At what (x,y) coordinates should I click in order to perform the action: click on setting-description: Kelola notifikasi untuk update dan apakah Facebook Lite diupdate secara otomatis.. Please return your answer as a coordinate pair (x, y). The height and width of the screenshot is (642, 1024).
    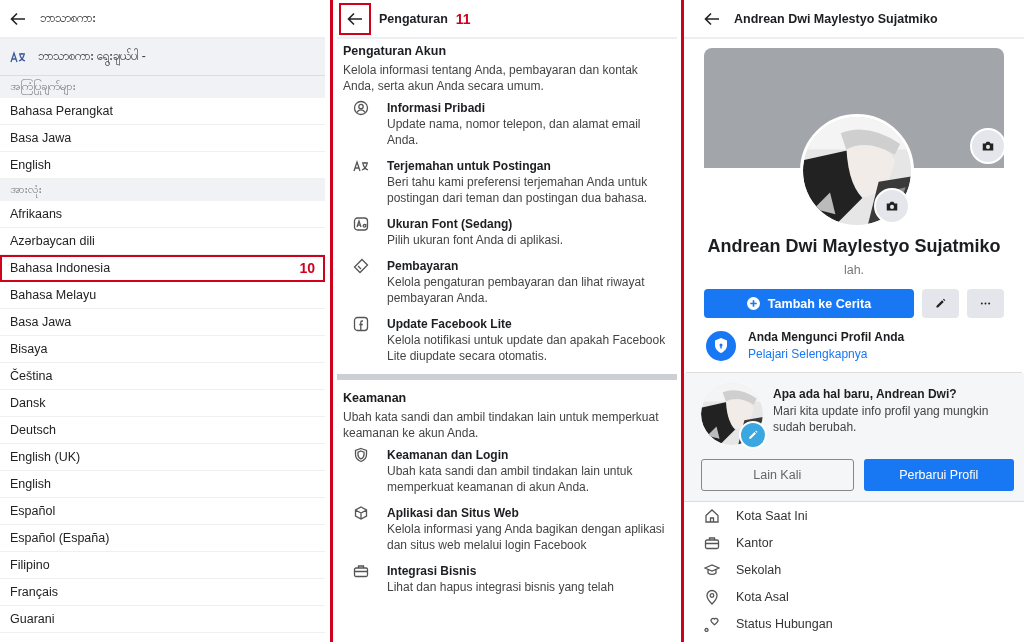
    Looking at the image, I should click on (527, 348).